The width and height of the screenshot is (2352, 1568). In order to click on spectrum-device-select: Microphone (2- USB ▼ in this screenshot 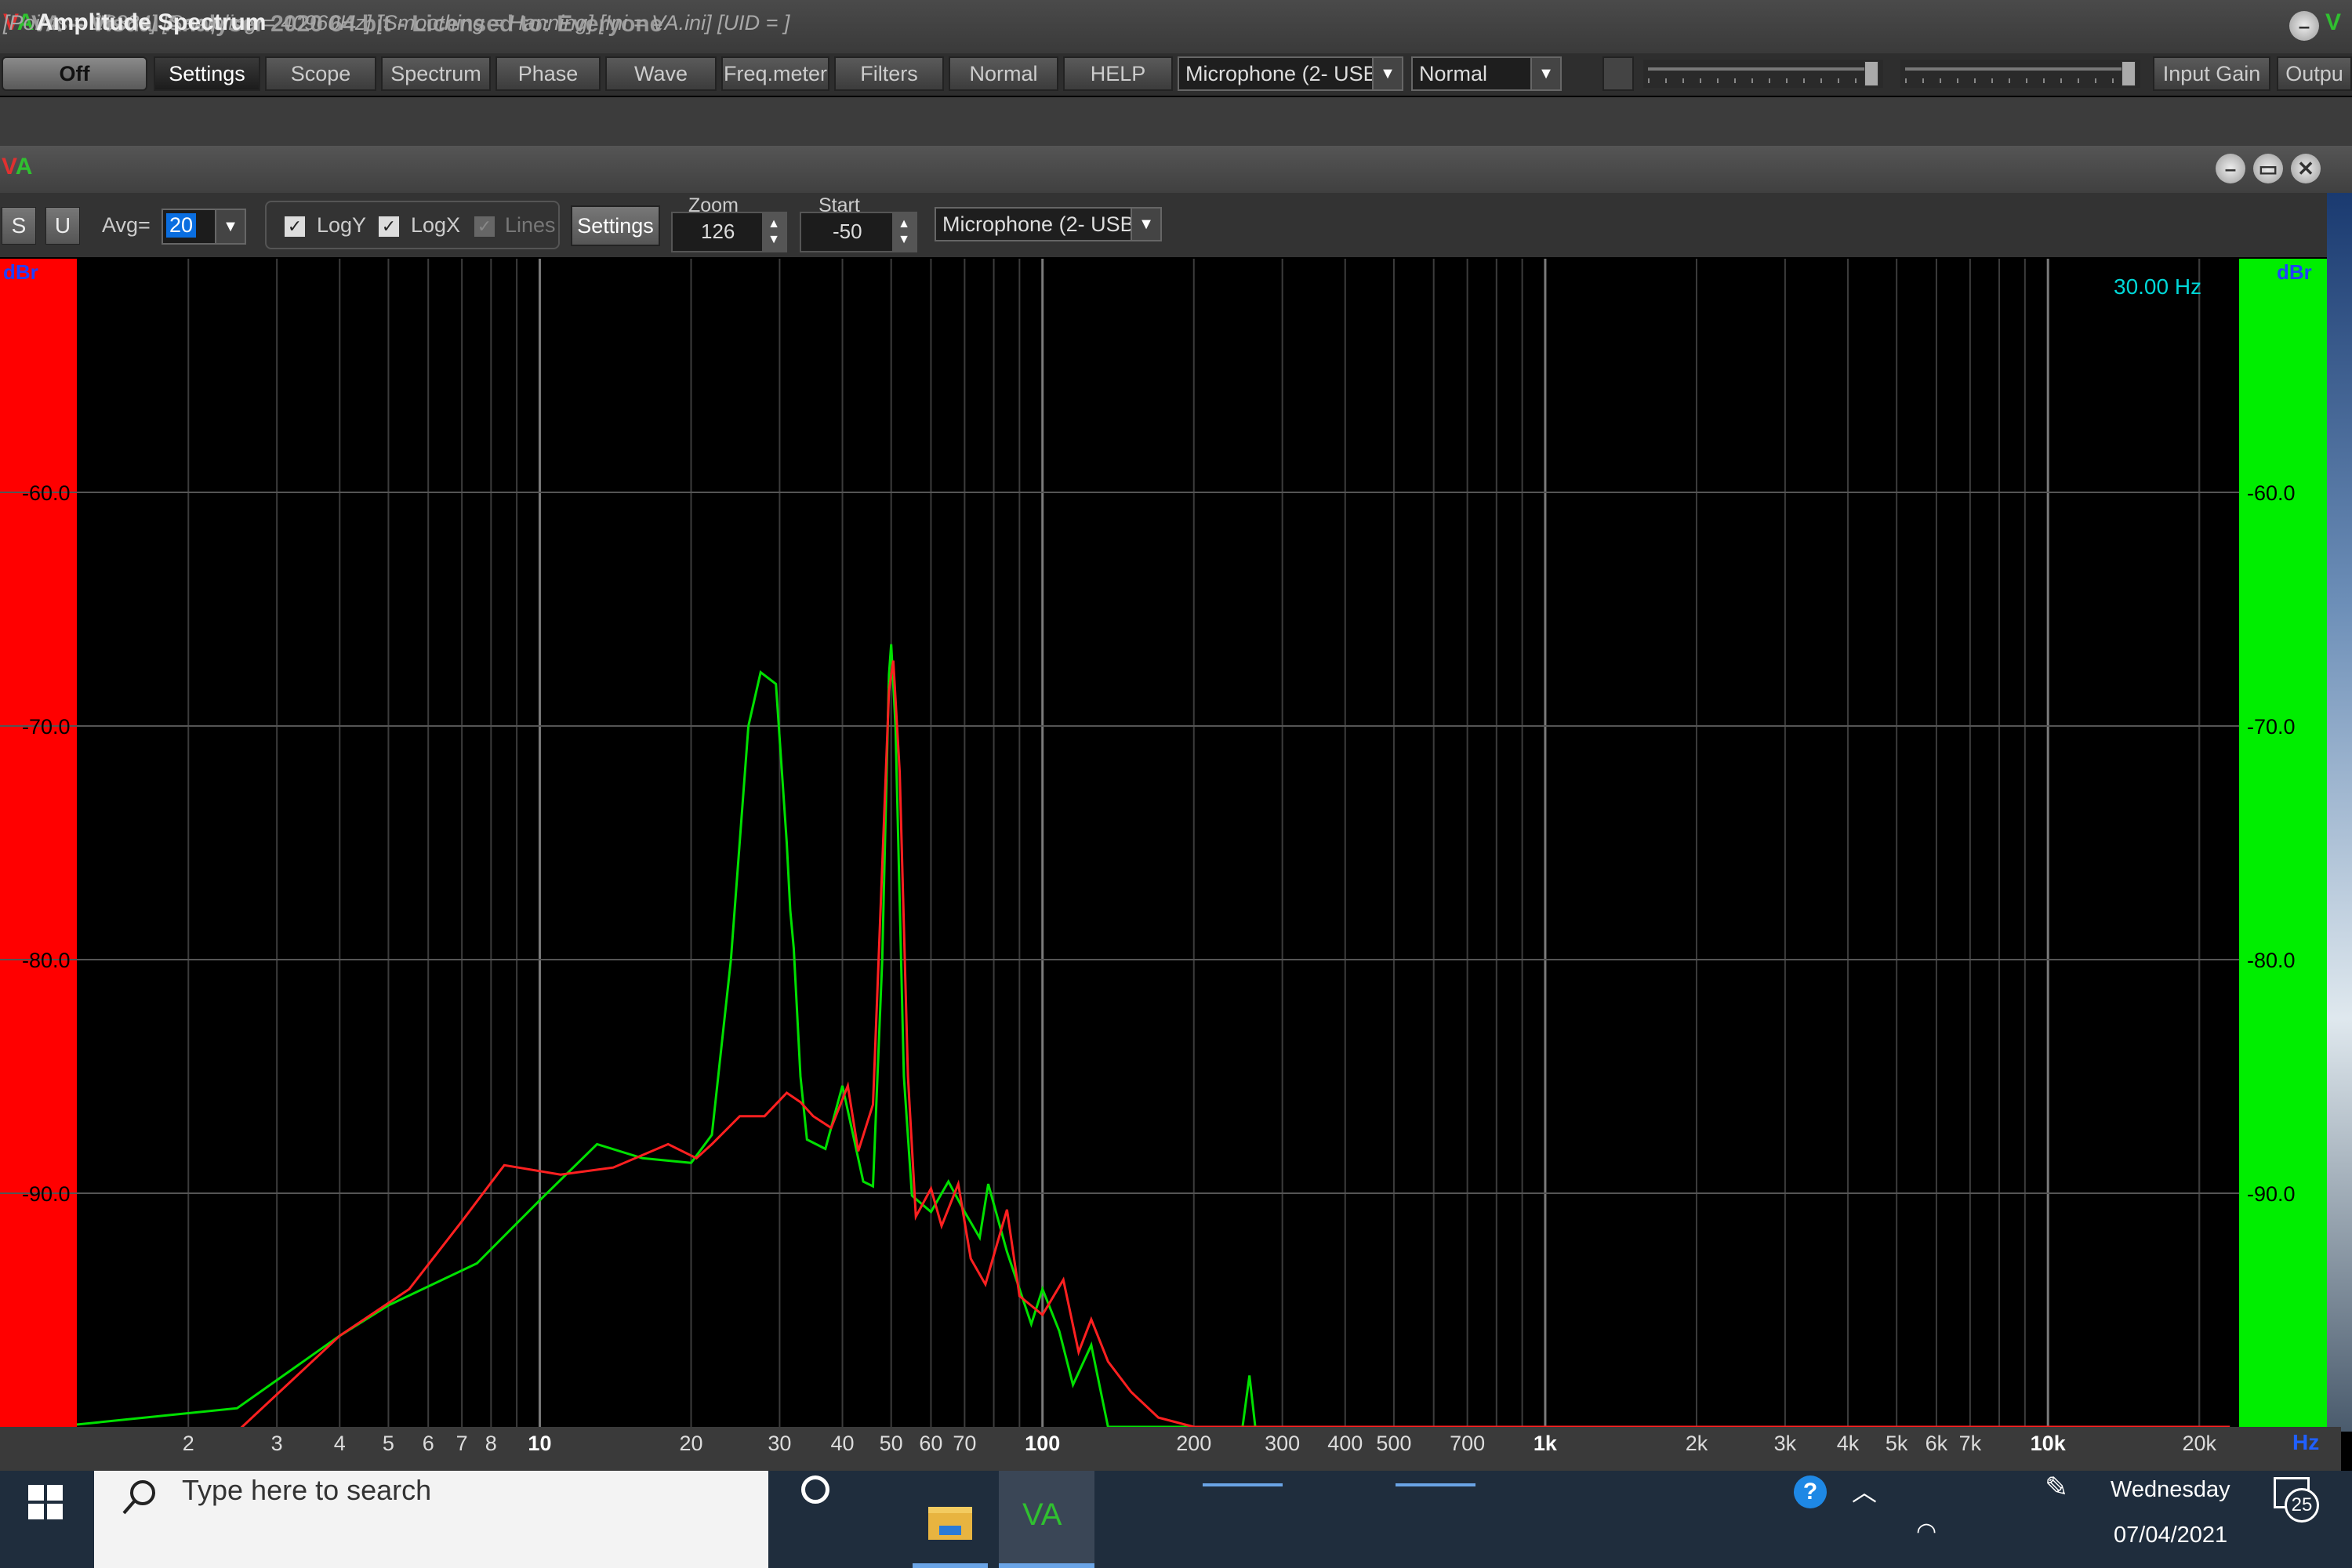, I will do `click(1048, 224)`.